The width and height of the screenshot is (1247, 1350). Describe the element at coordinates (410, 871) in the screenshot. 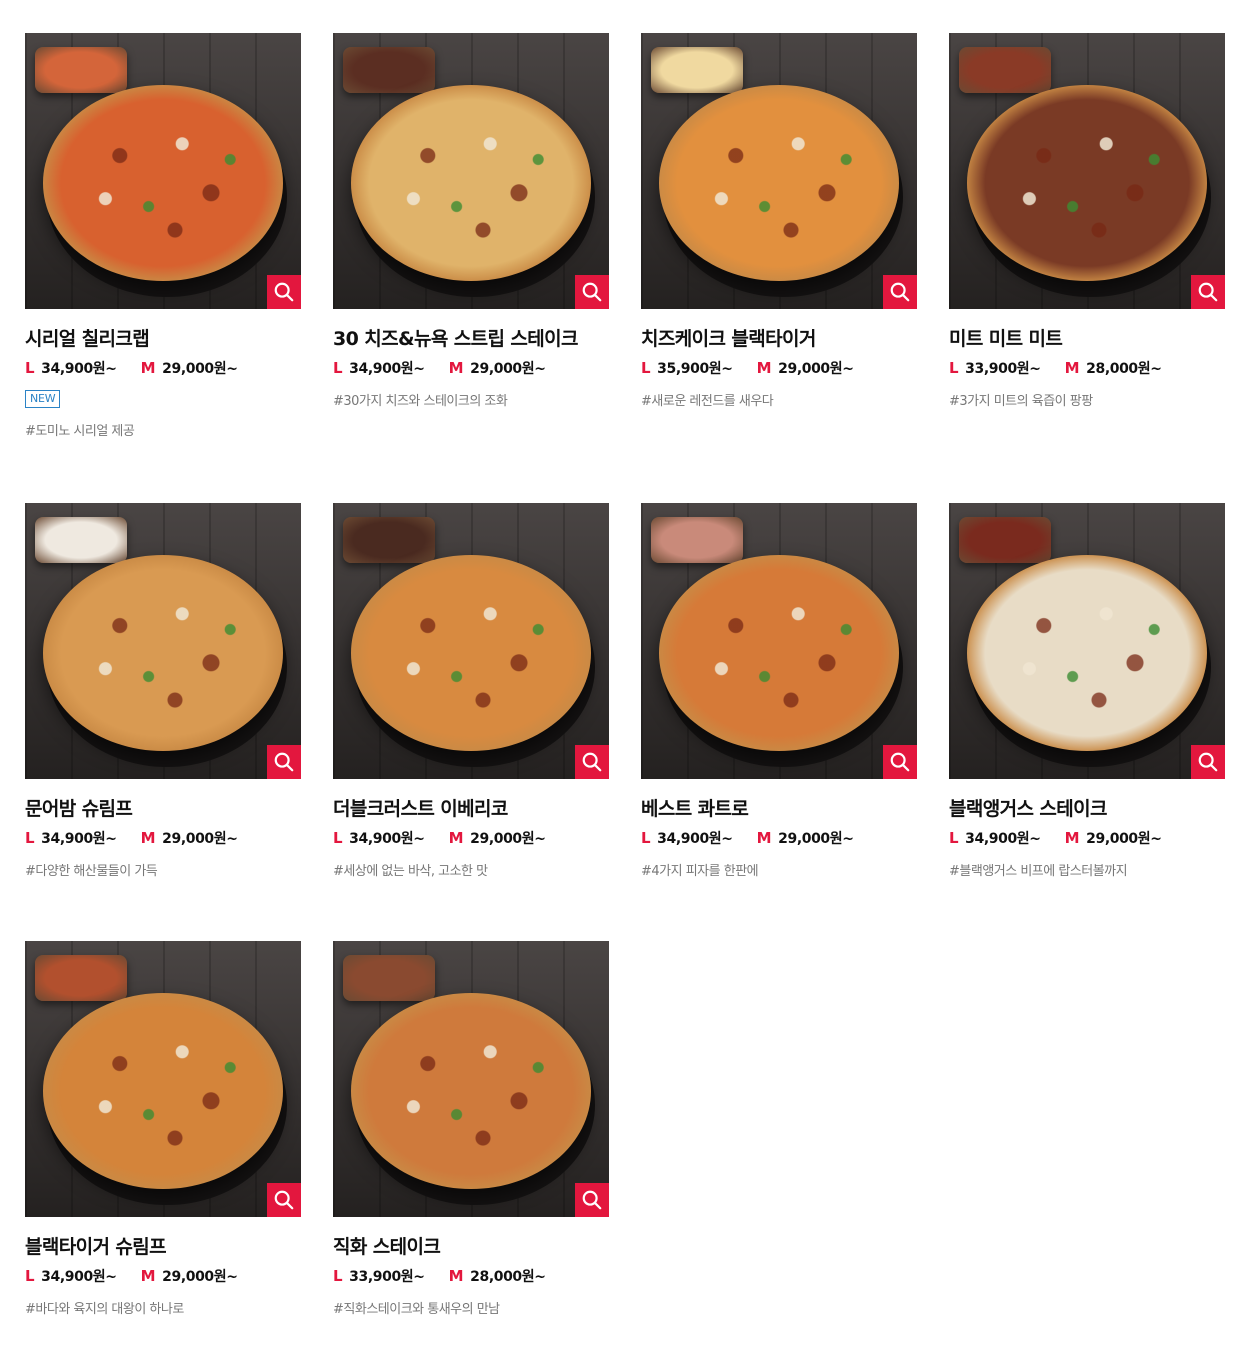

I see `product-hashtag: #세상에 없는 바삭, 고소한 맛` at that location.